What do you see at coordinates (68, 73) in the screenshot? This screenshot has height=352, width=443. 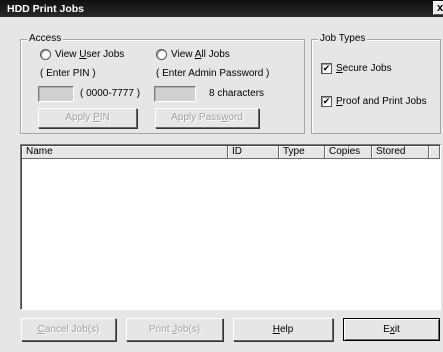 I see `enter-pin-label: ( Enter PIN )` at bounding box center [68, 73].